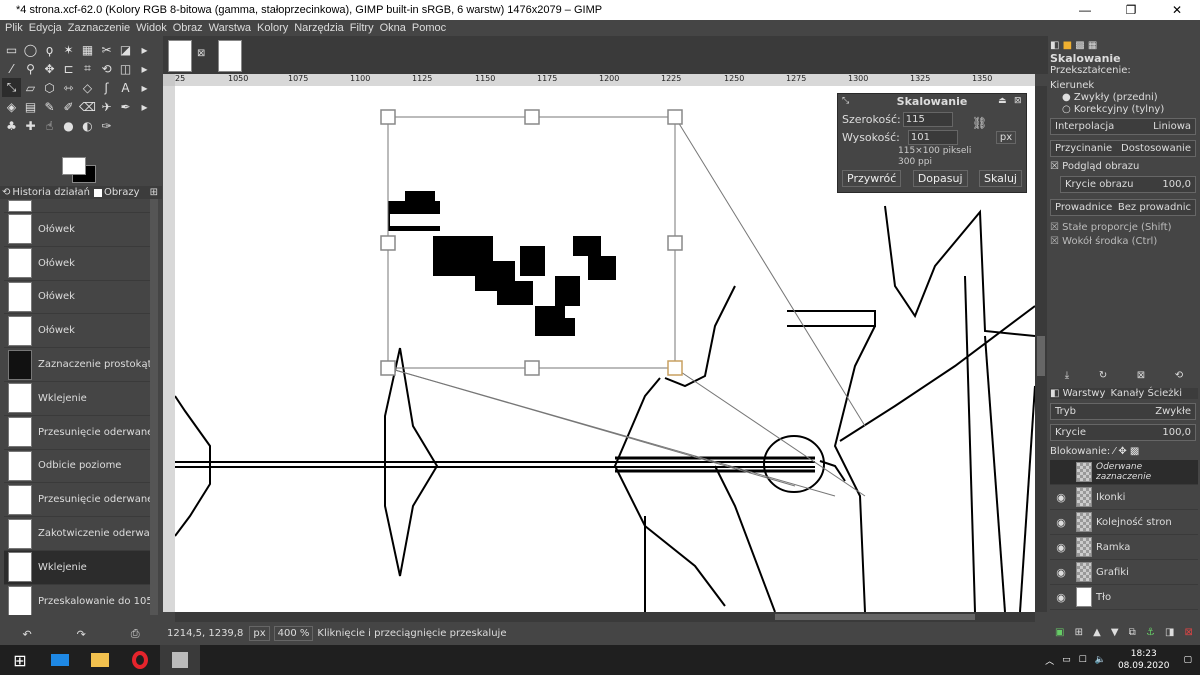  I want to click on layer-mode-row: Tryb Zwykłe, so click(1123, 411).